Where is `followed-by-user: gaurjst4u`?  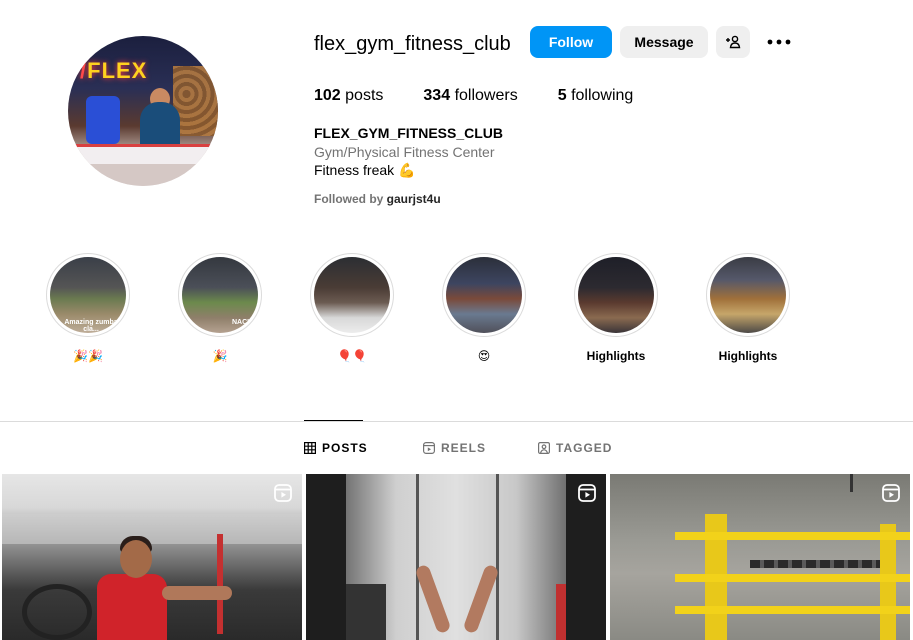 followed-by-user: gaurjst4u is located at coordinates (414, 199).